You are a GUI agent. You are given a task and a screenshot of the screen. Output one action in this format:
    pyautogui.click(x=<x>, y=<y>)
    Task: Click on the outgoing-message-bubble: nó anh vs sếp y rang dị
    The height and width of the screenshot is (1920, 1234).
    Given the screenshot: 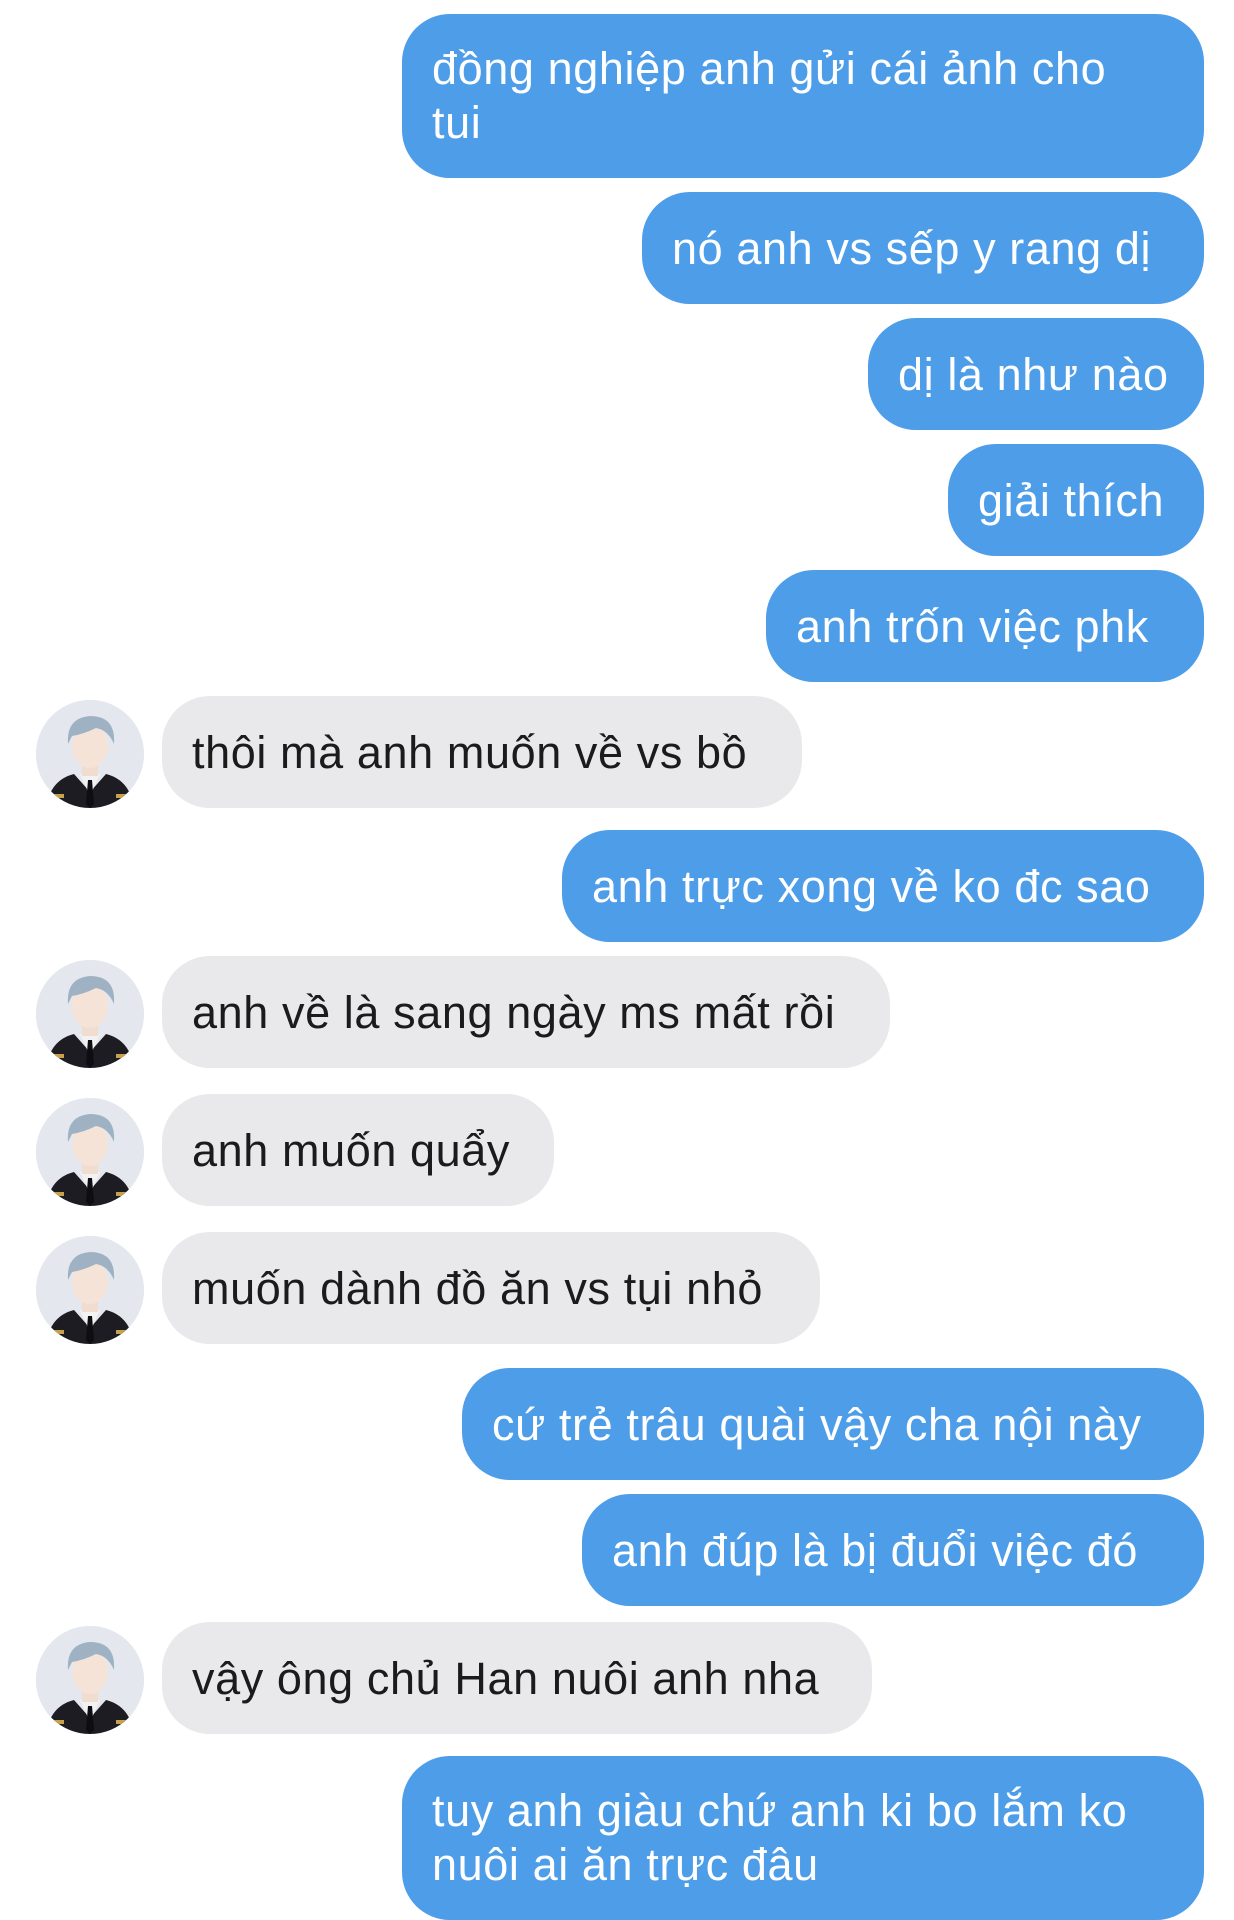 What is the action you would take?
    pyautogui.click(x=923, y=248)
    